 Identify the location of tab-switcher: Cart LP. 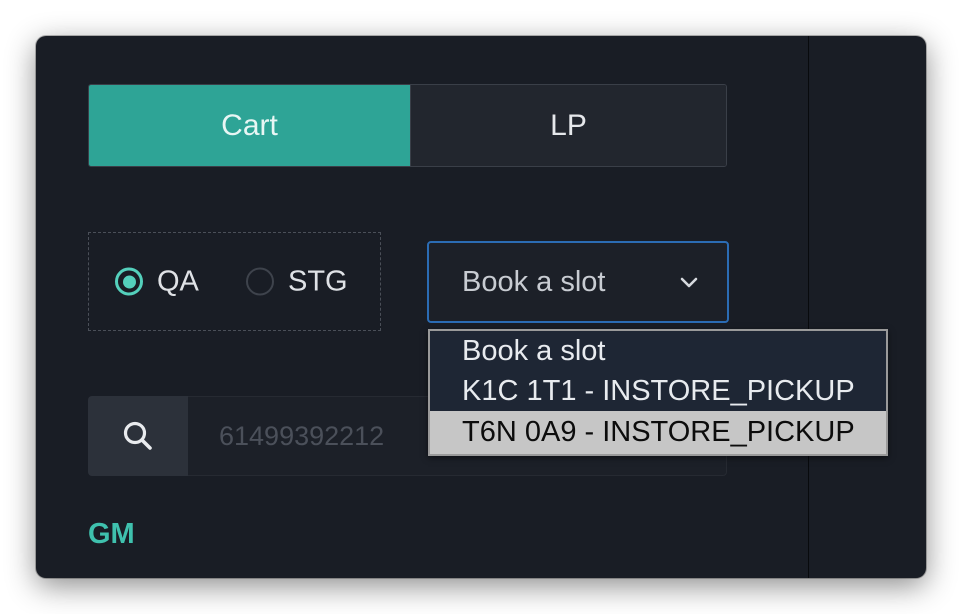
(407, 125).